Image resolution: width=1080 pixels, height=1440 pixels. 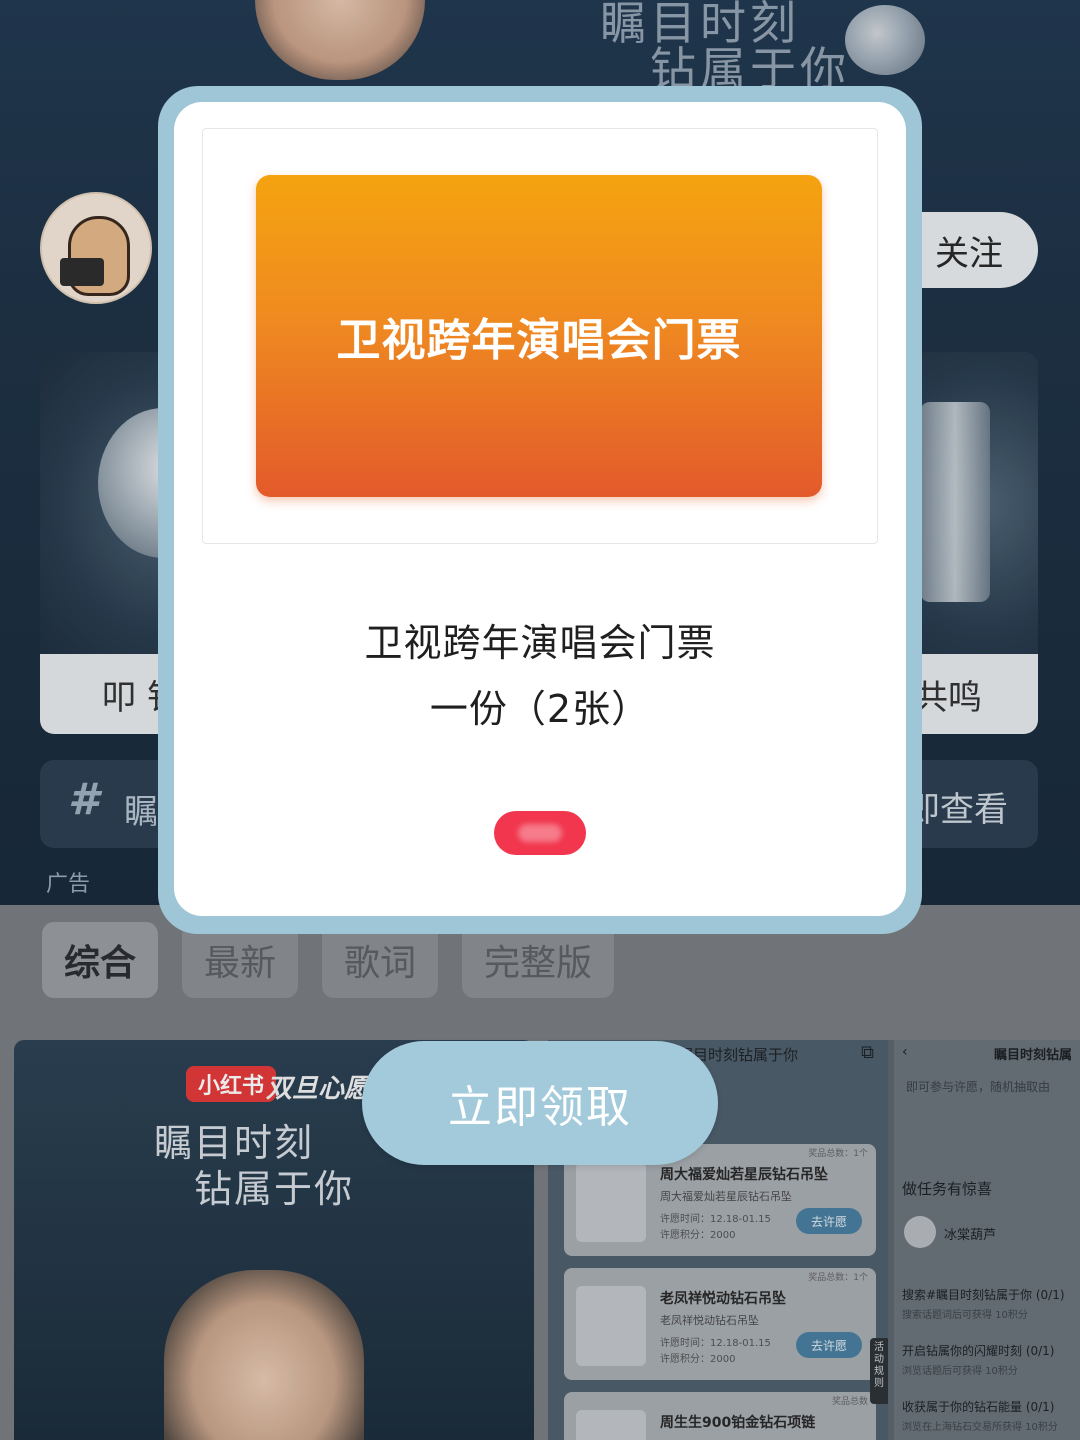 I want to click on prize-name: 卫视跨年演唱会门票, so click(x=540, y=643).